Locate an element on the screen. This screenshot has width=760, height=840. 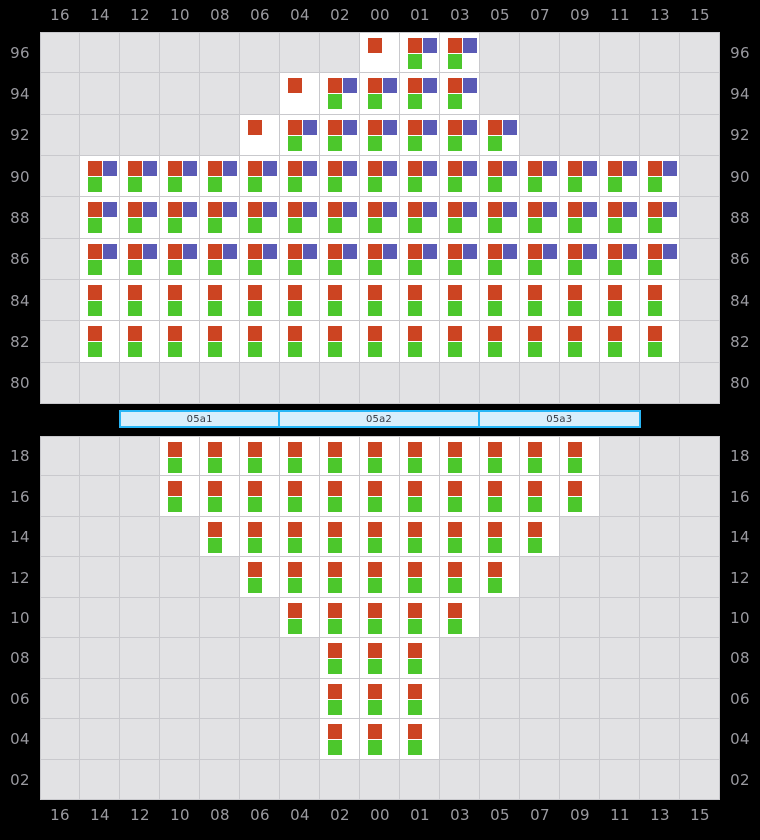
segment-05a3: 05a3 is located at coordinates (559, 419).